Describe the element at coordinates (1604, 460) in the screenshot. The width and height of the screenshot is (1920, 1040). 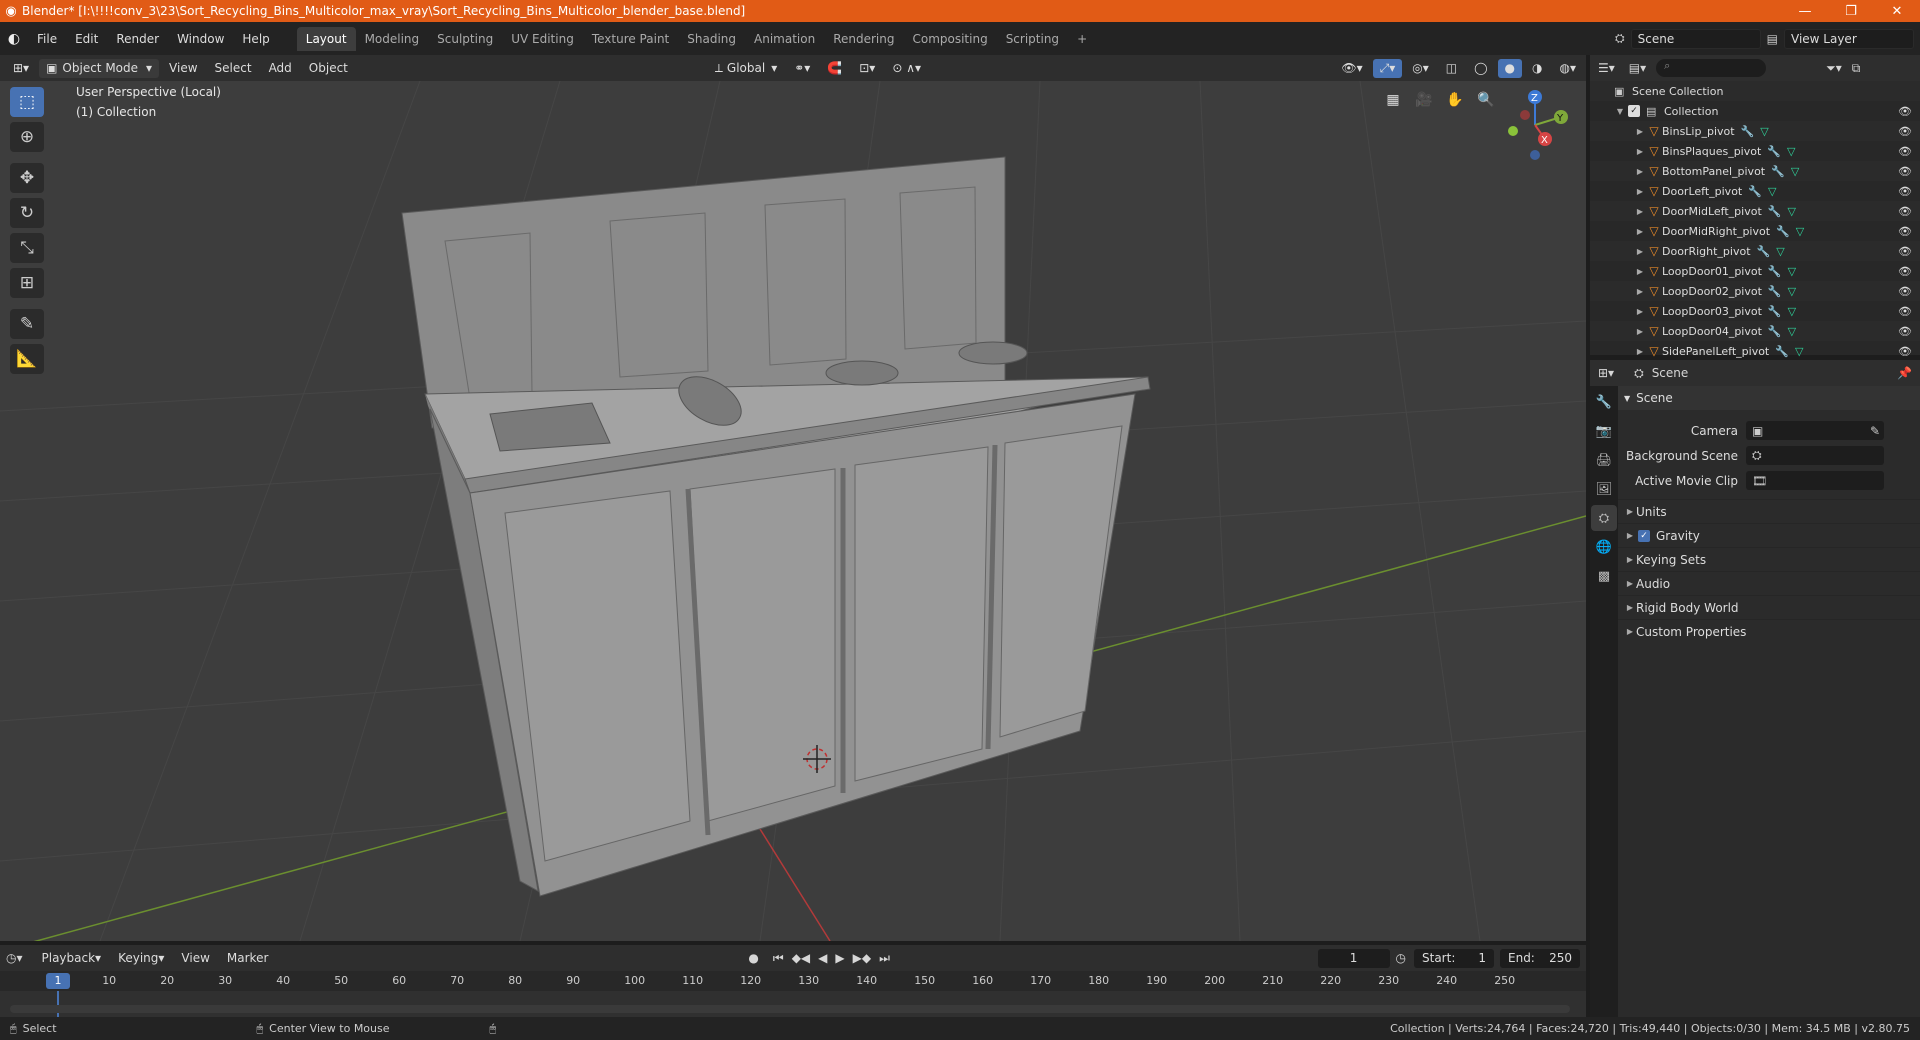
I see `output-tab-icon: 🖨` at that location.